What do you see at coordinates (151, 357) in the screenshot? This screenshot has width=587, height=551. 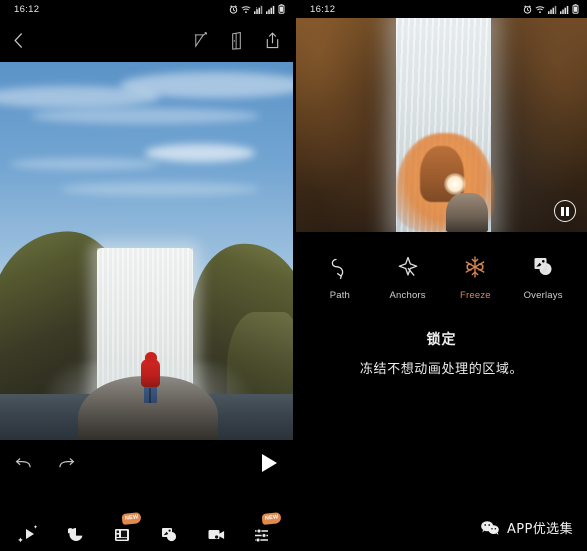 I see `person-hood` at bounding box center [151, 357].